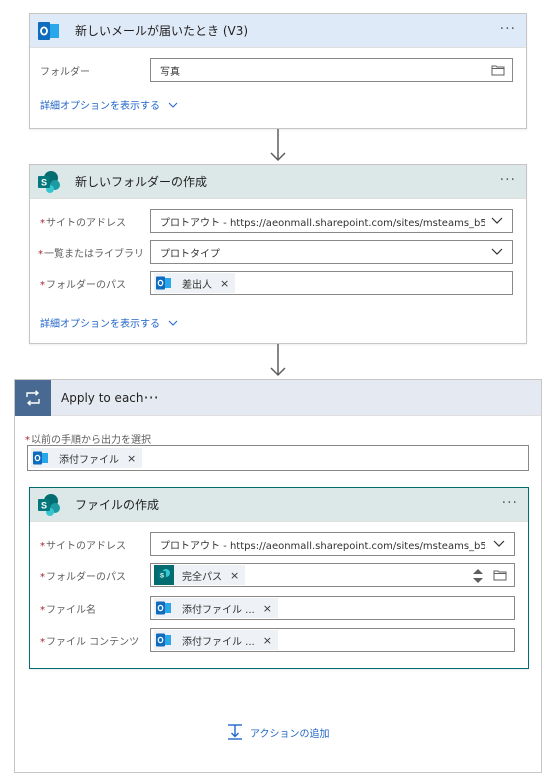  Describe the element at coordinates (88, 438) in the screenshot. I see `select-output-label: *以前の手順から出力を選択` at that location.